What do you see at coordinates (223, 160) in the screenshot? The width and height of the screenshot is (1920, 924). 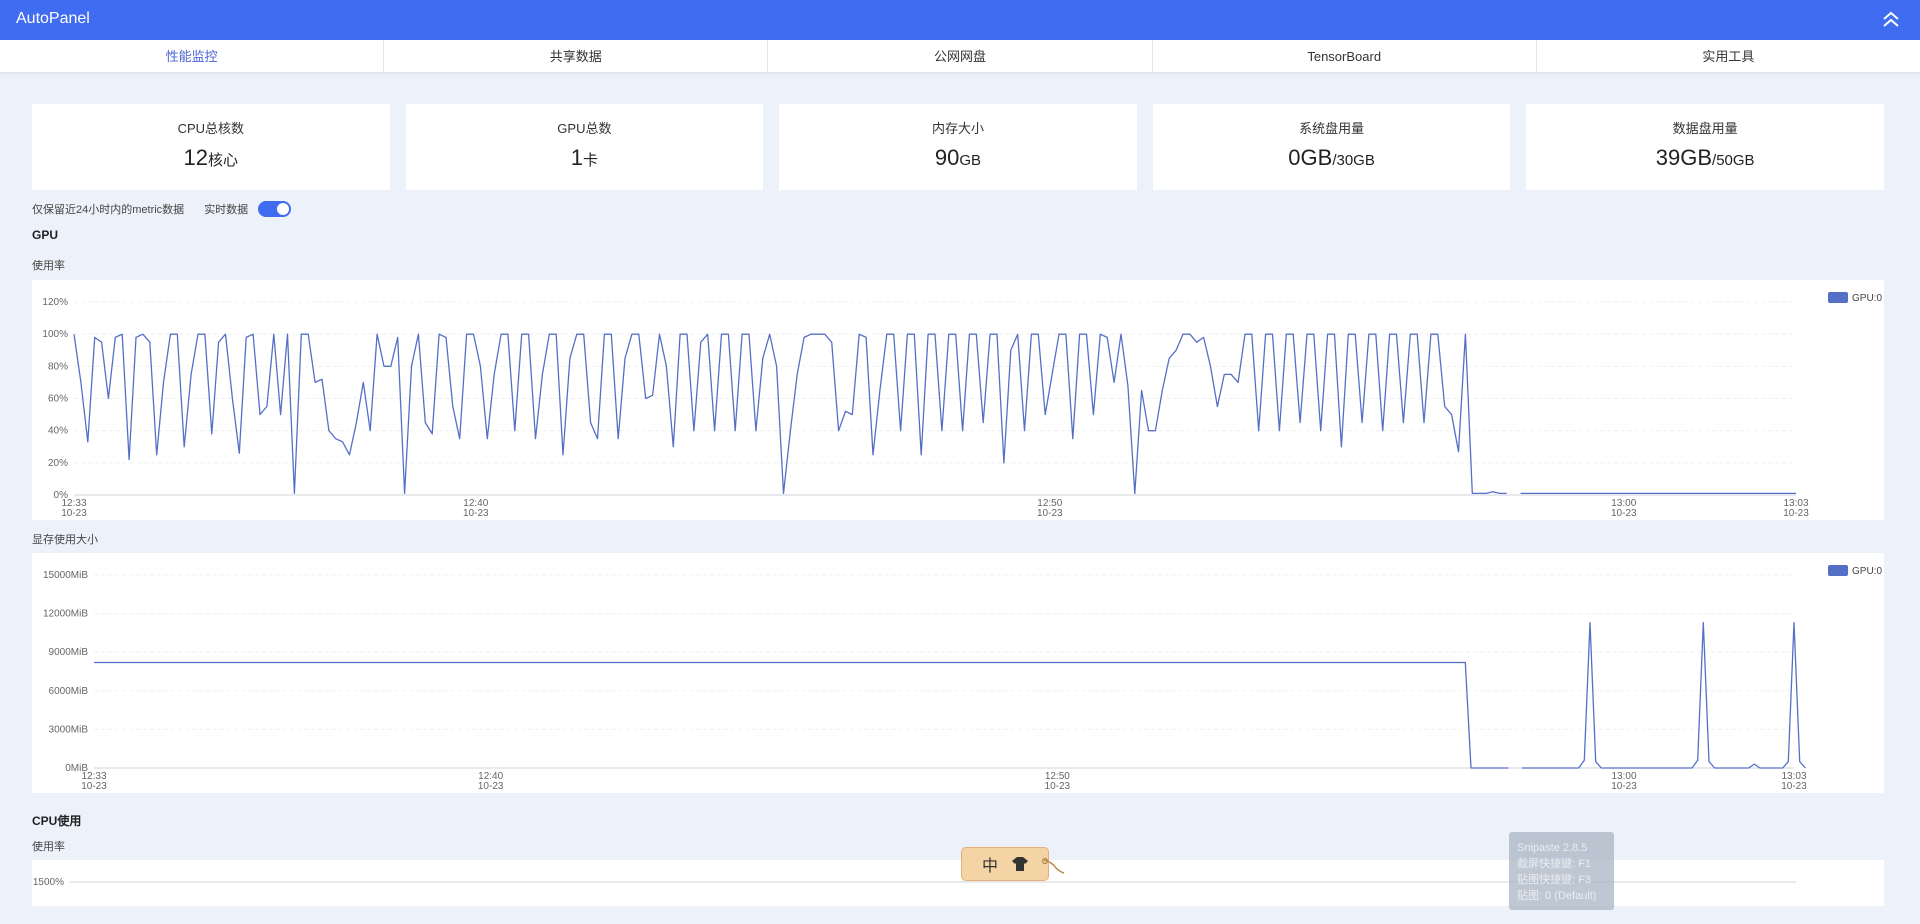 I see `stat-unit: 核心` at bounding box center [223, 160].